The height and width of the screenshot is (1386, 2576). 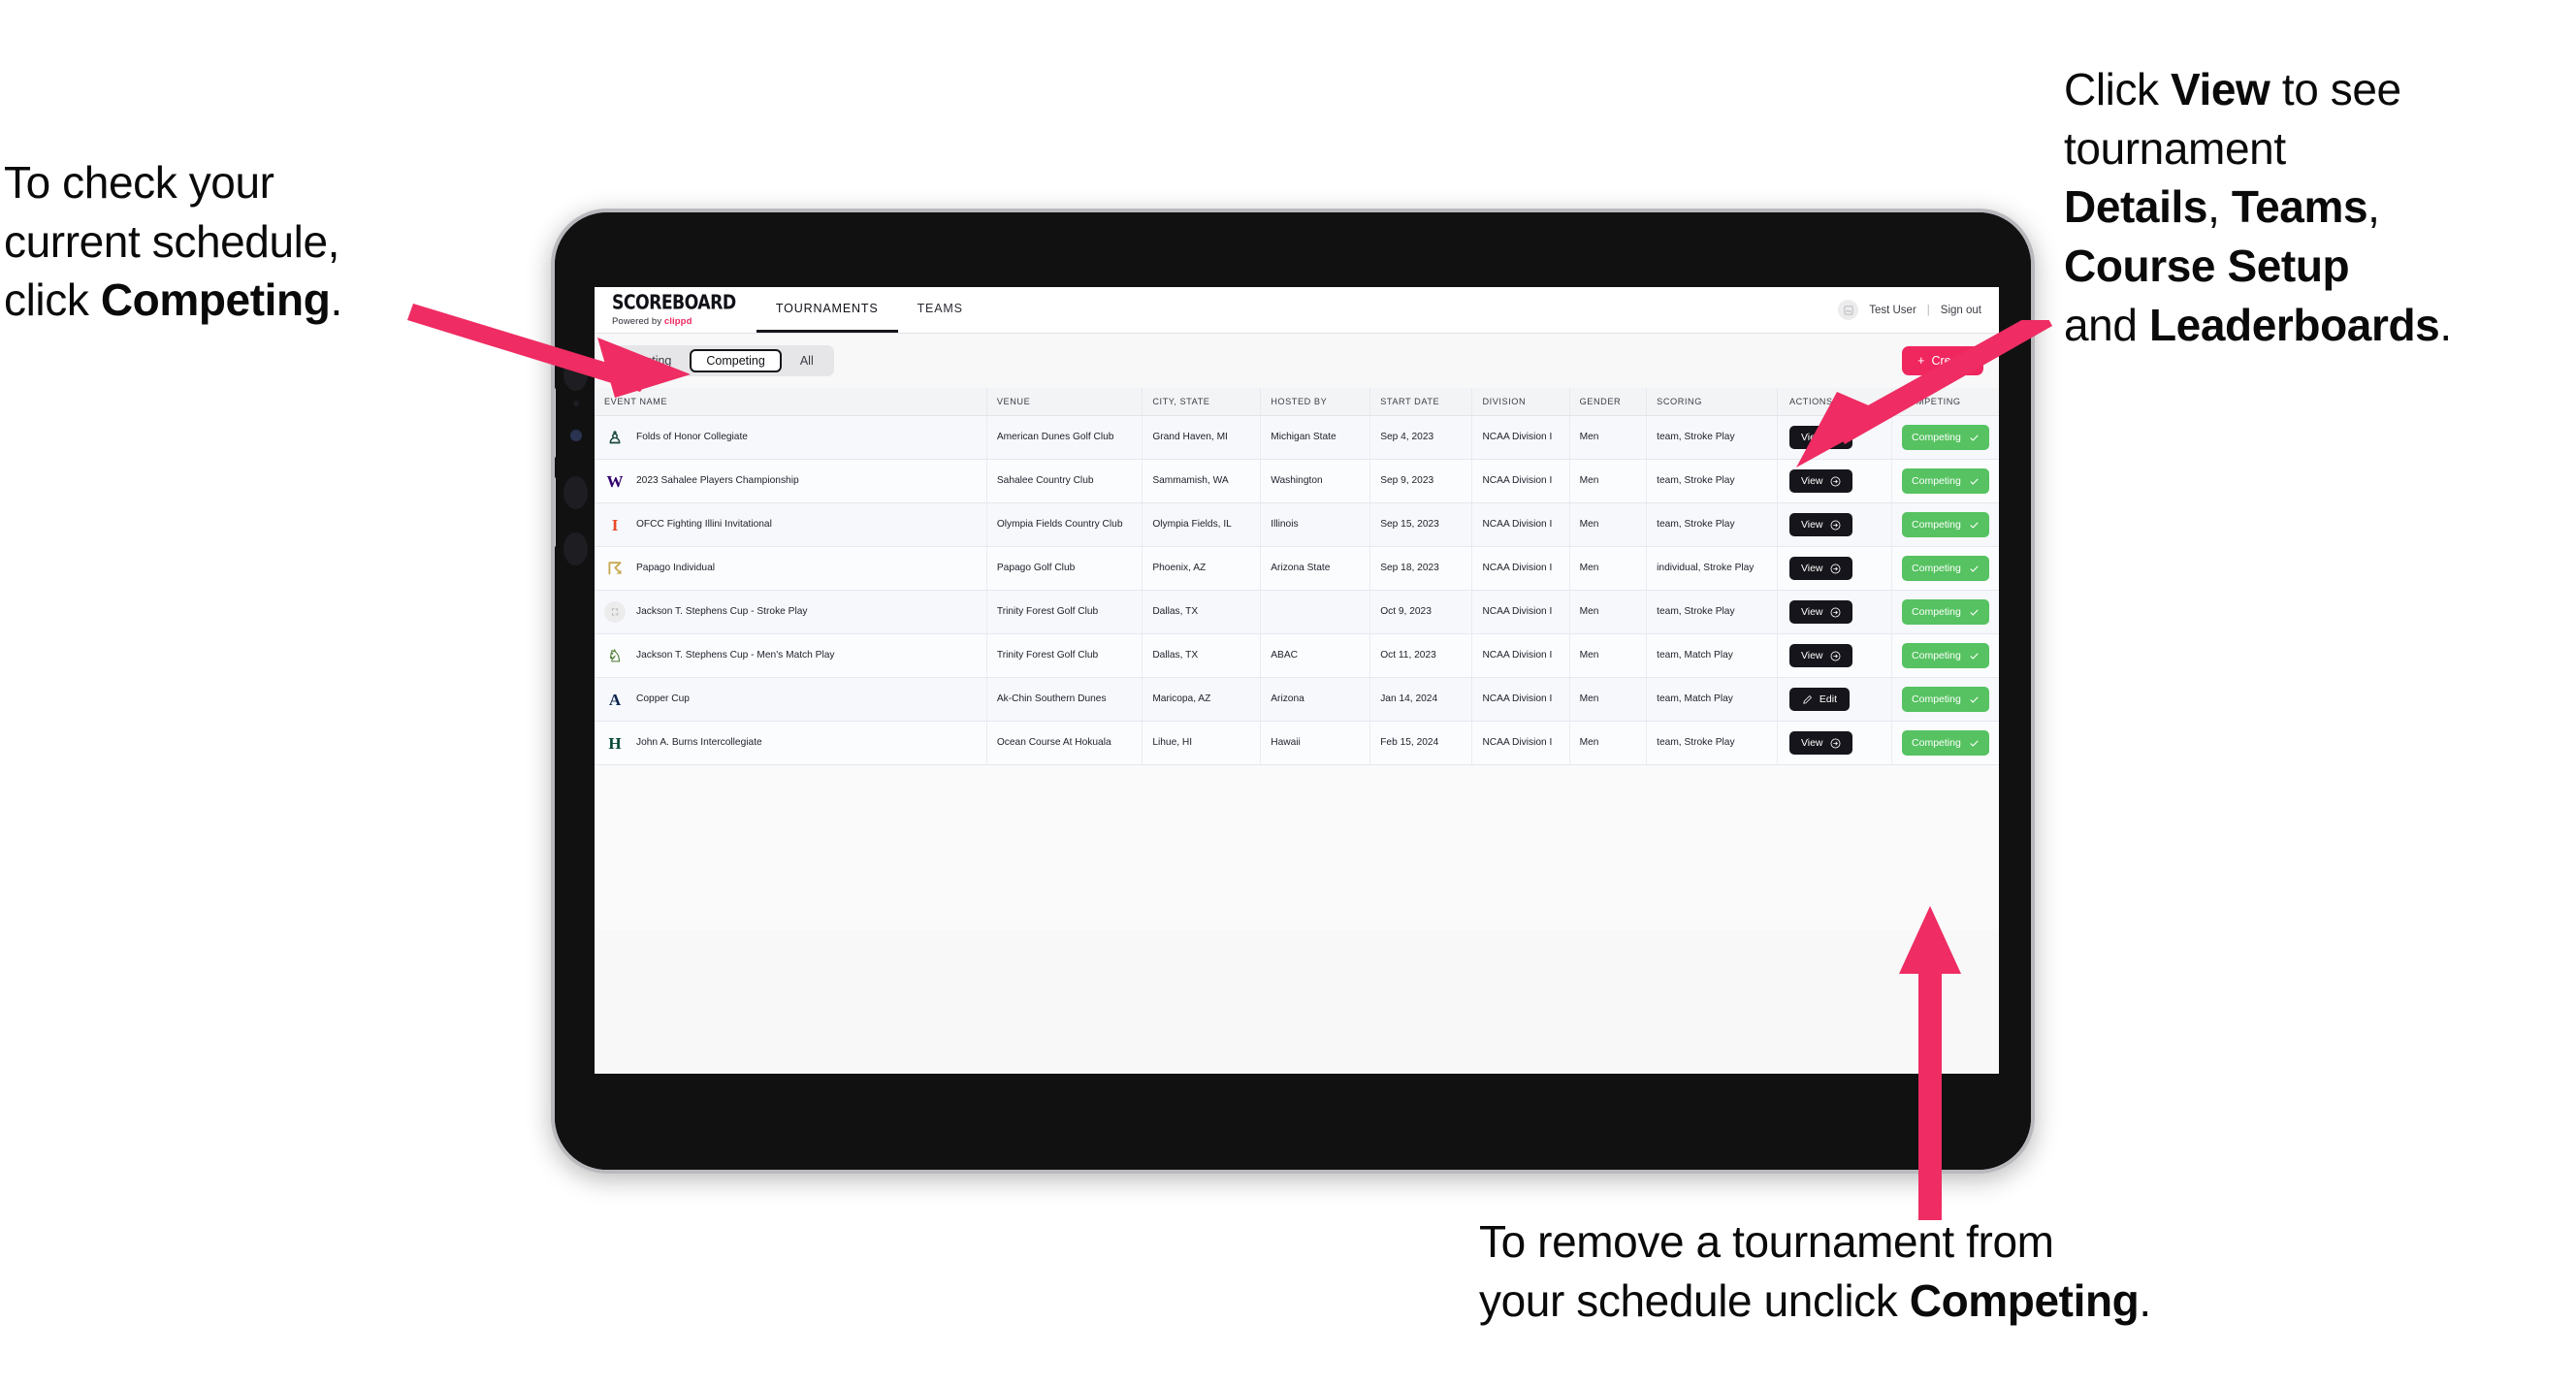 I want to click on cell-competing: Competing, so click(x=1945, y=524).